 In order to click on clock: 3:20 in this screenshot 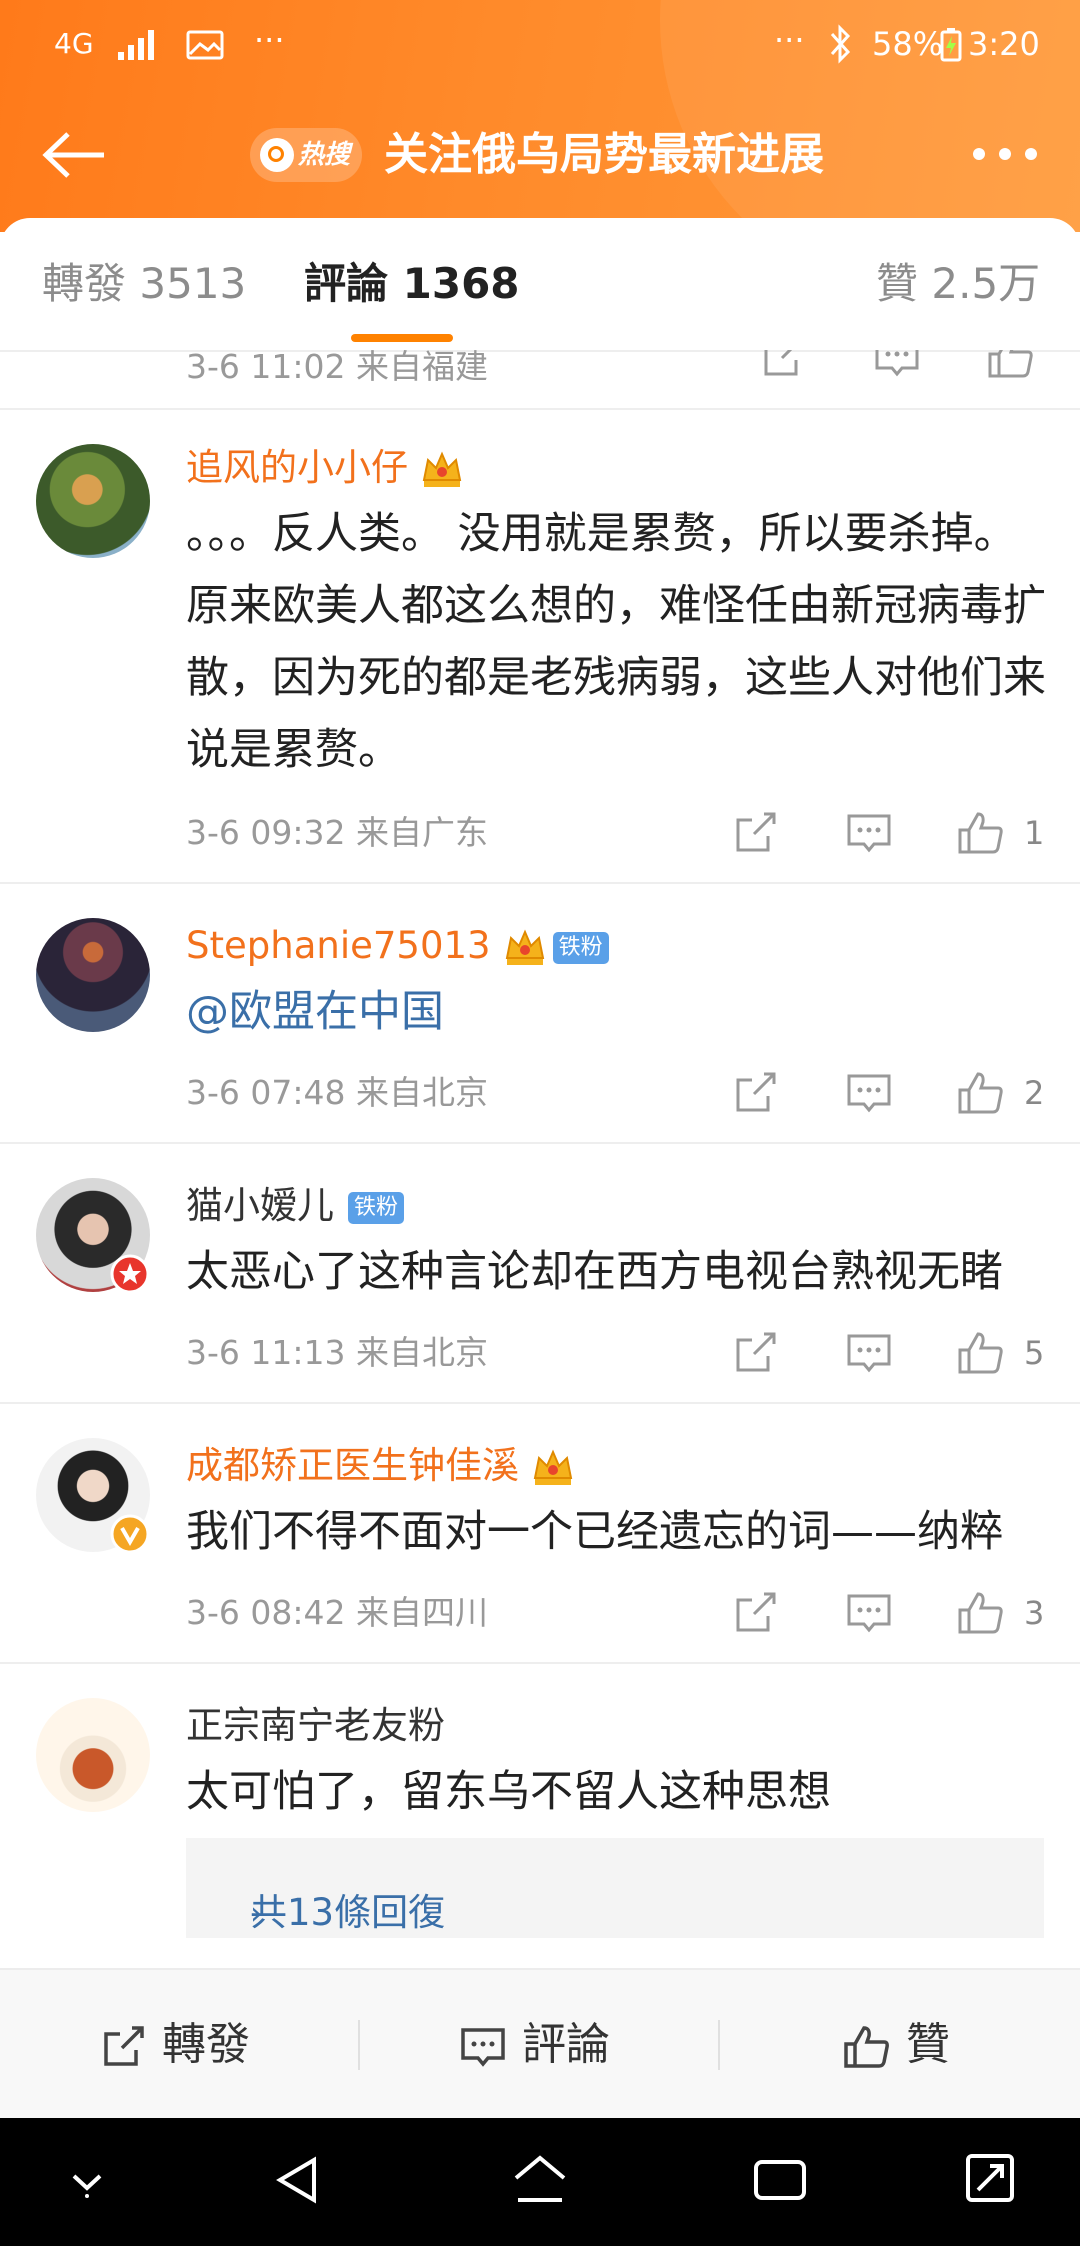, I will do `click(1004, 44)`.